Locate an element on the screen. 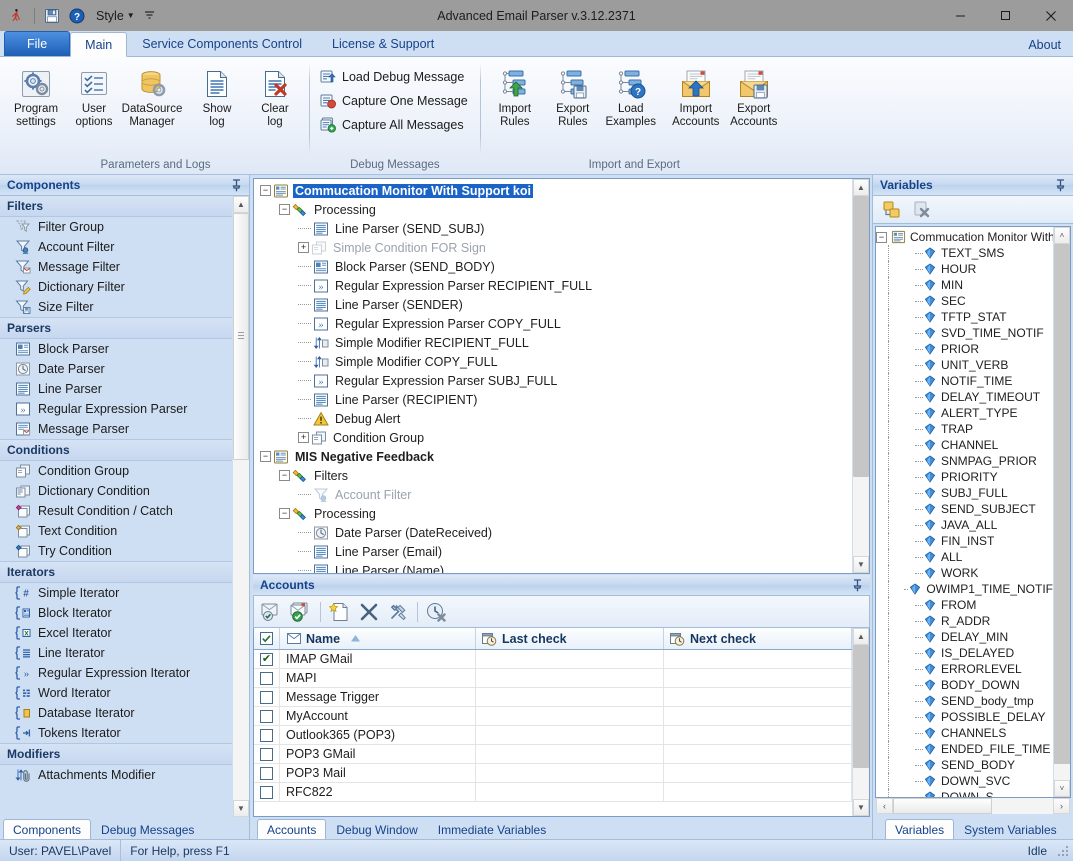 The image size is (1073, 861). variables-hscroll-left-arrow: ‹ is located at coordinates (884, 806).